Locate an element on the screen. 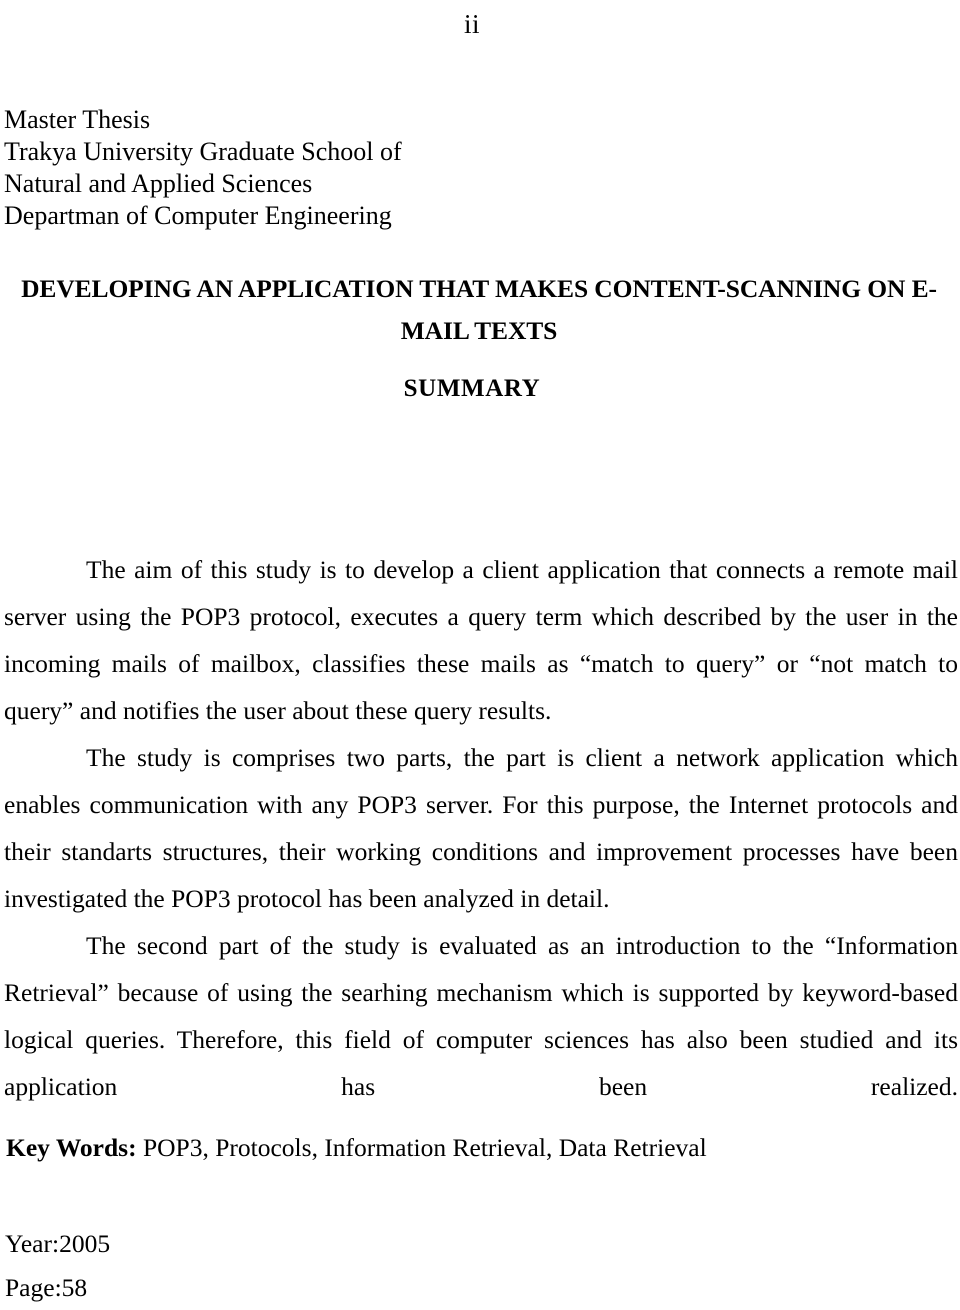 This screenshot has width=960, height=1310. page-number: ii is located at coordinates (471, 24).